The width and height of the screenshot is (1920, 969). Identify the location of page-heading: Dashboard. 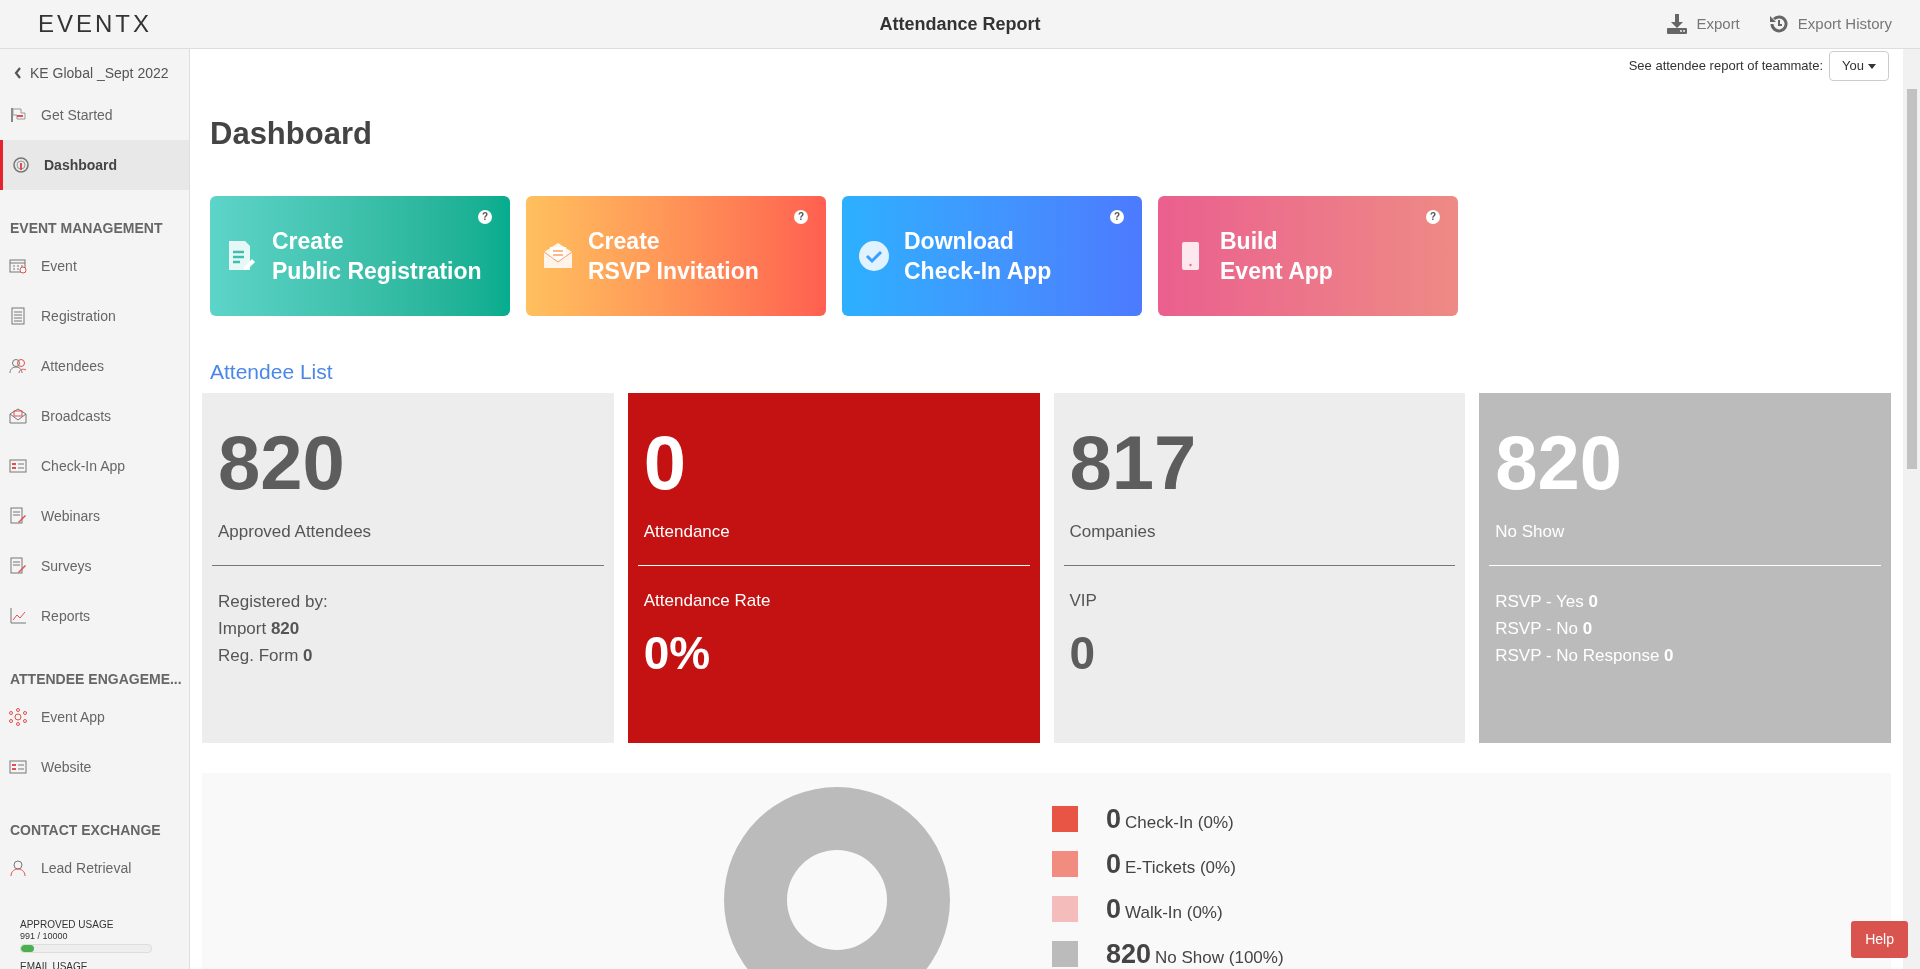
(291, 134).